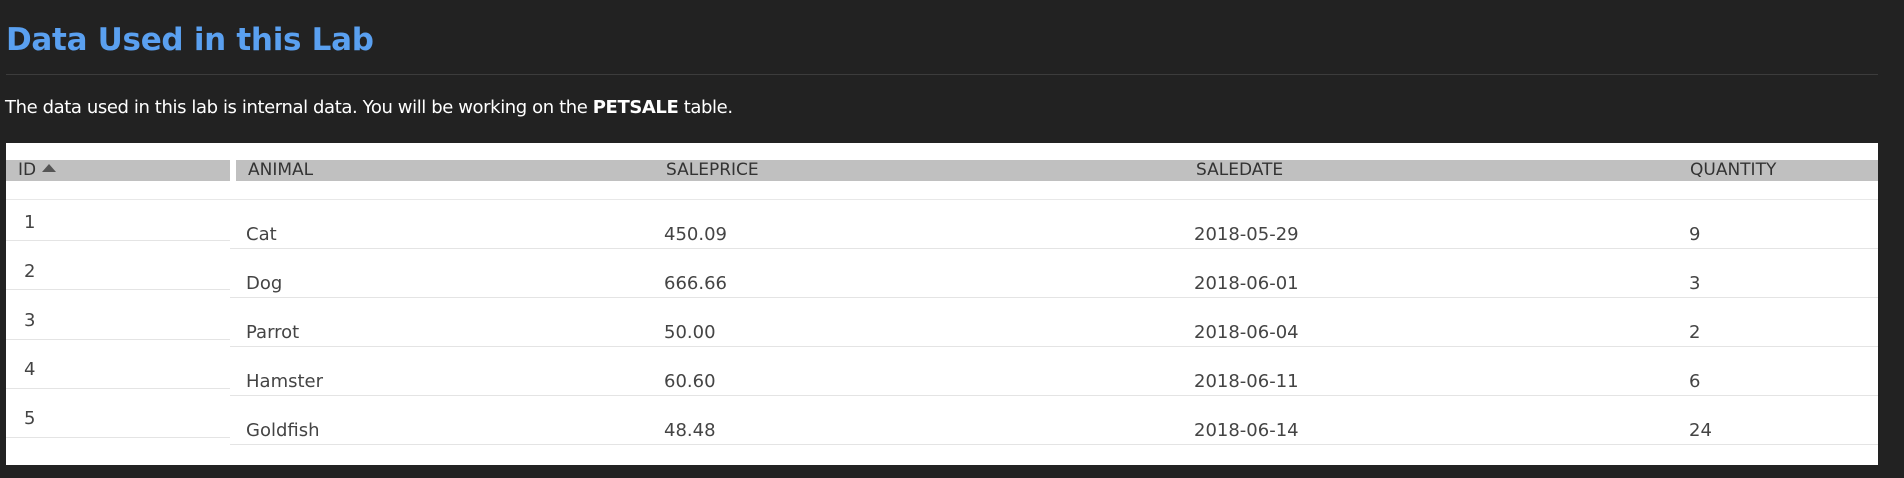 This screenshot has width=1904, height=478. I want to click on column-header-label: SALEDATE, so click(1240, 170).